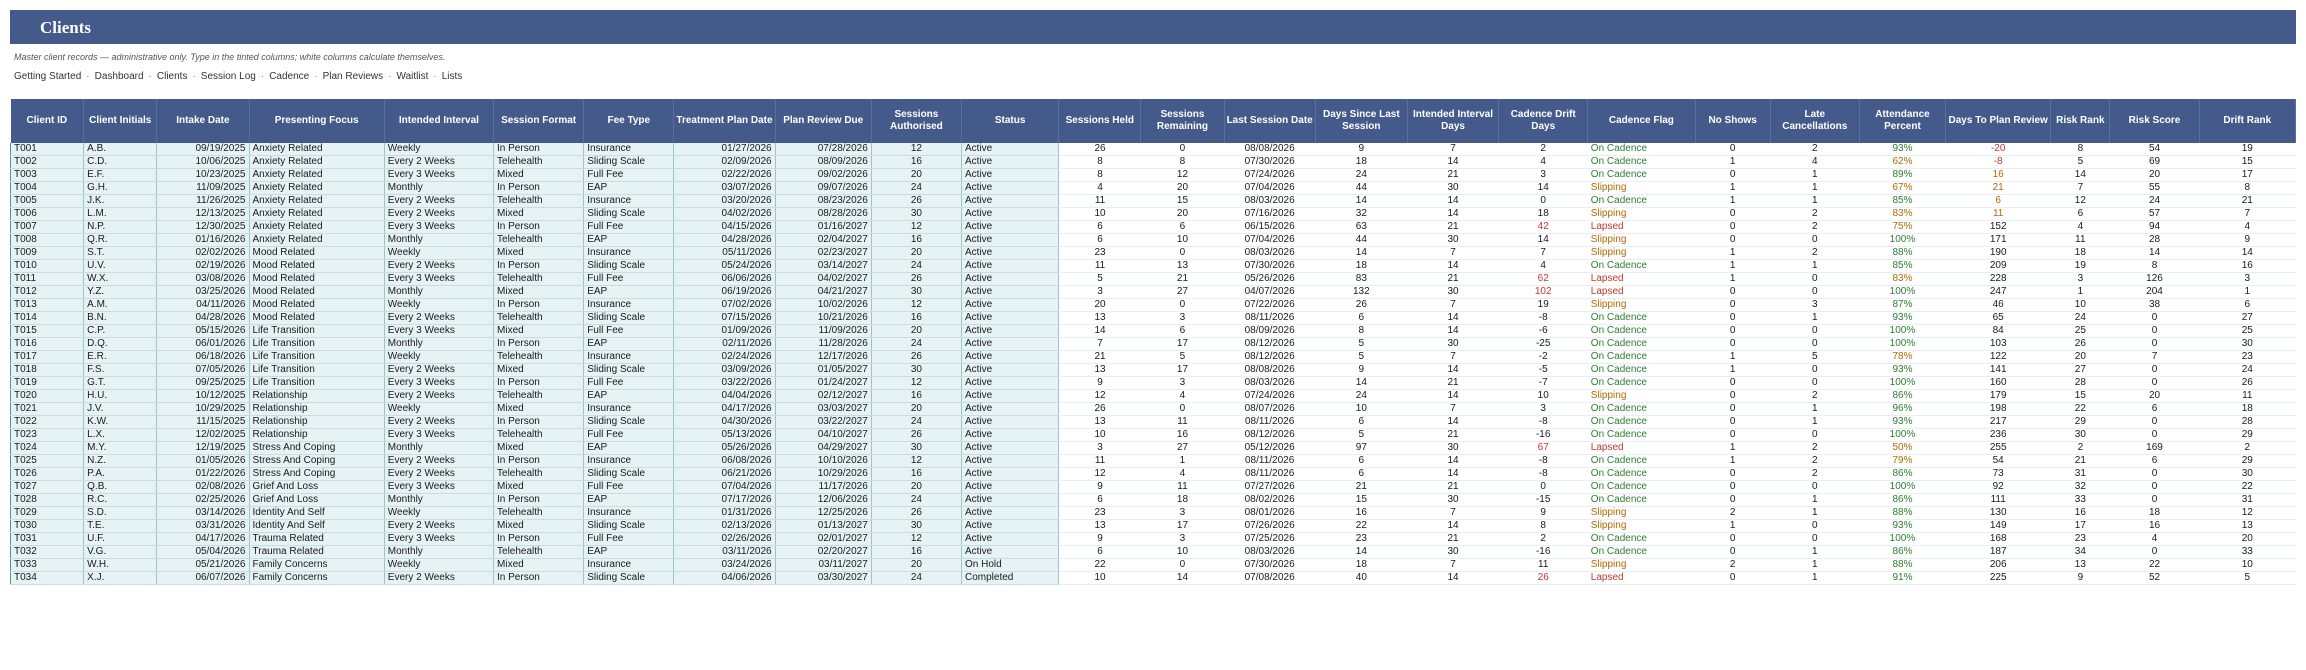  What do you see at coordinates (823, 539) in the screenshot?
I see `cell-plan-review-due: 02/01/2027` at bounding box center [823, 539].